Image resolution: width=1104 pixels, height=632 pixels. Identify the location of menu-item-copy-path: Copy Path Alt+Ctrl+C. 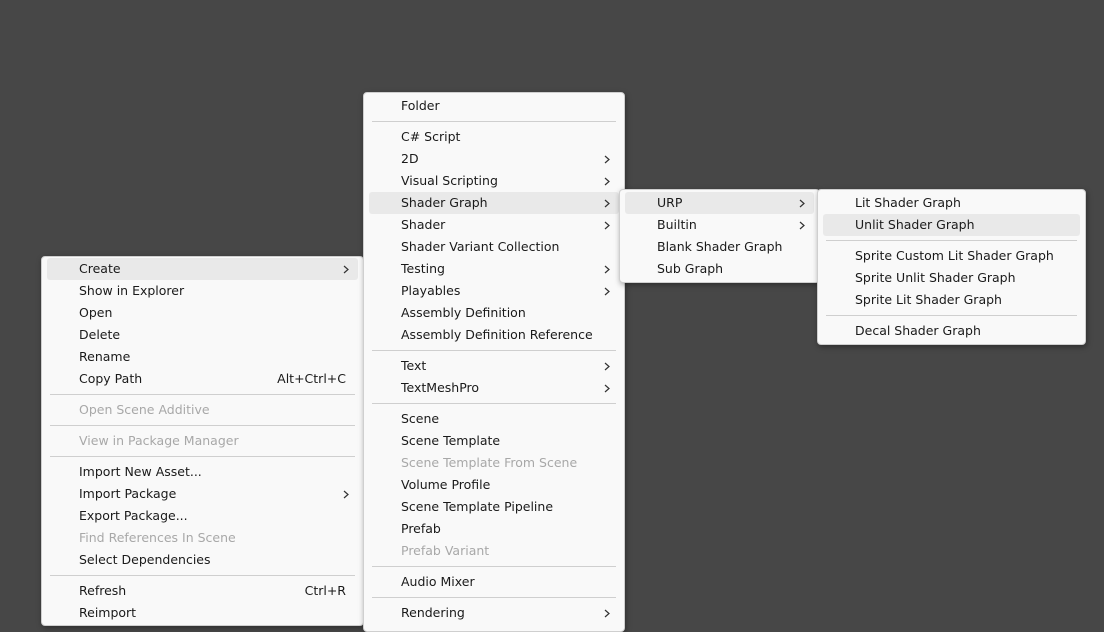
(202, 379).